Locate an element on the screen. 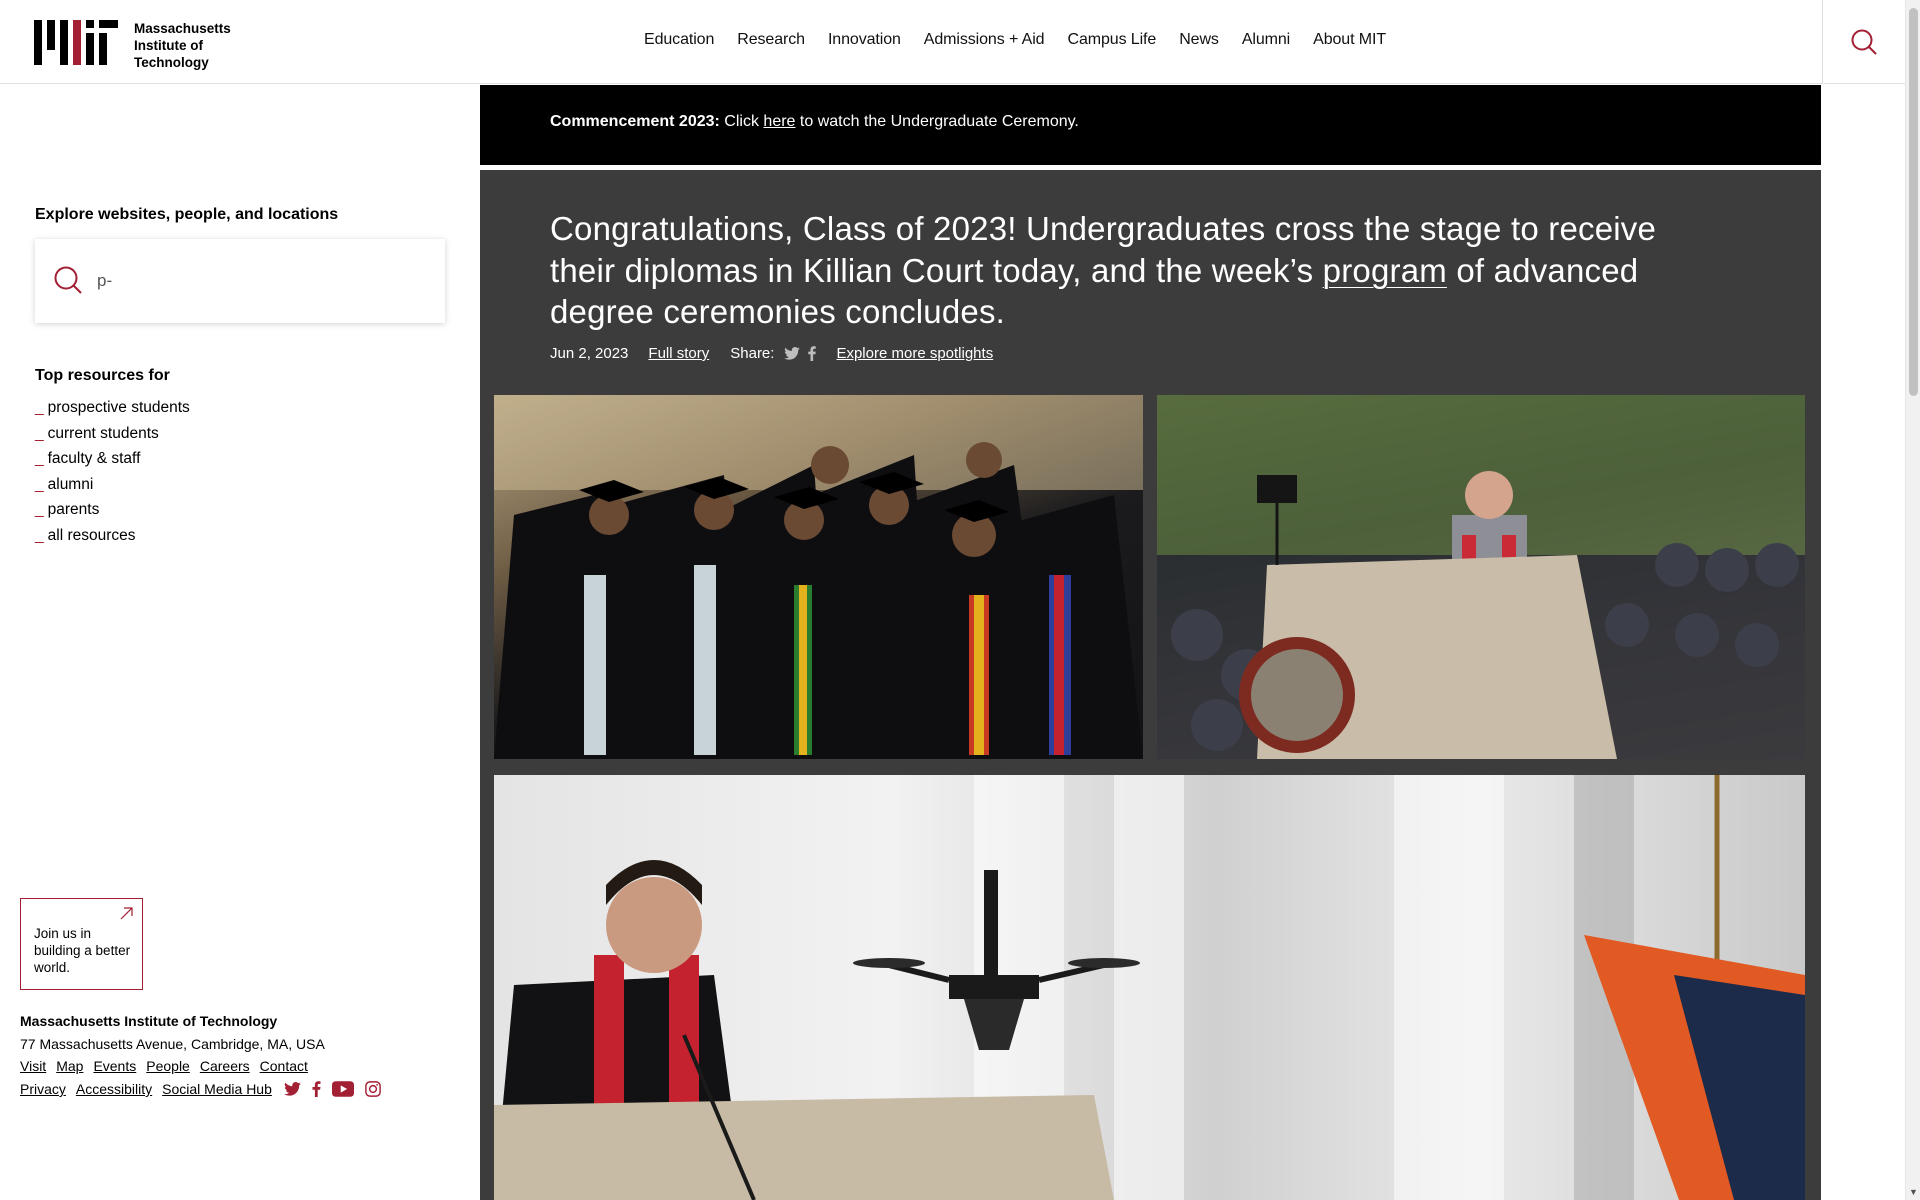 The height and width of the screenshot is (1200, 1920). logo-text: Massachusetts Institute of Technology is located at coordinates (194, 45).